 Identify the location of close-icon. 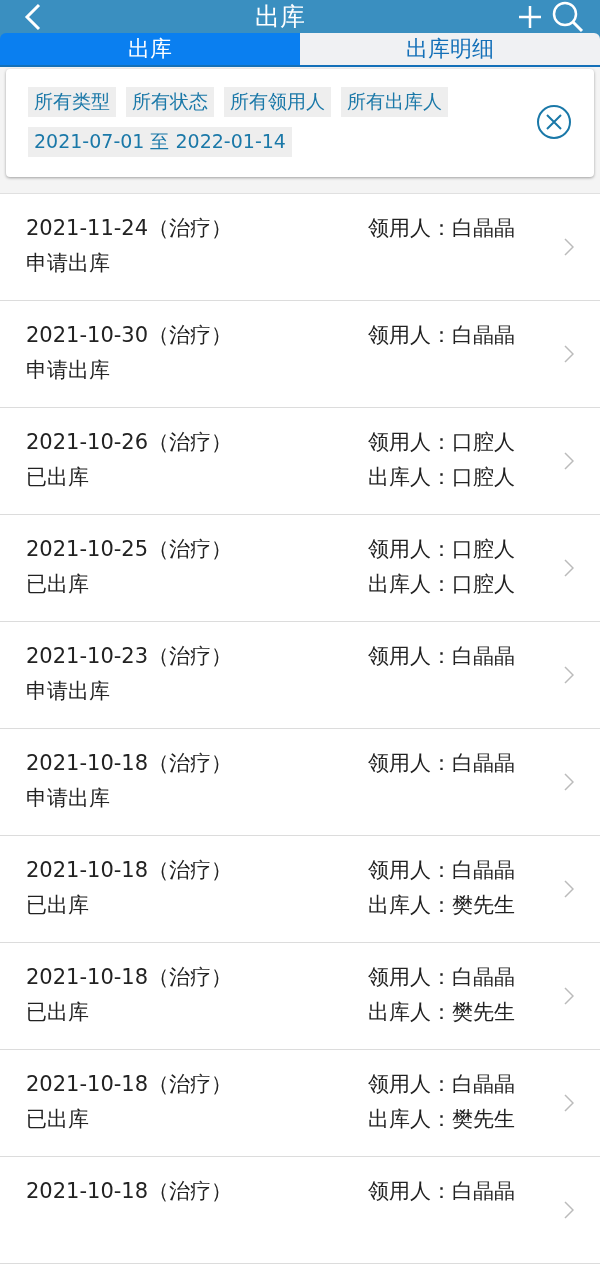
(554, 122).